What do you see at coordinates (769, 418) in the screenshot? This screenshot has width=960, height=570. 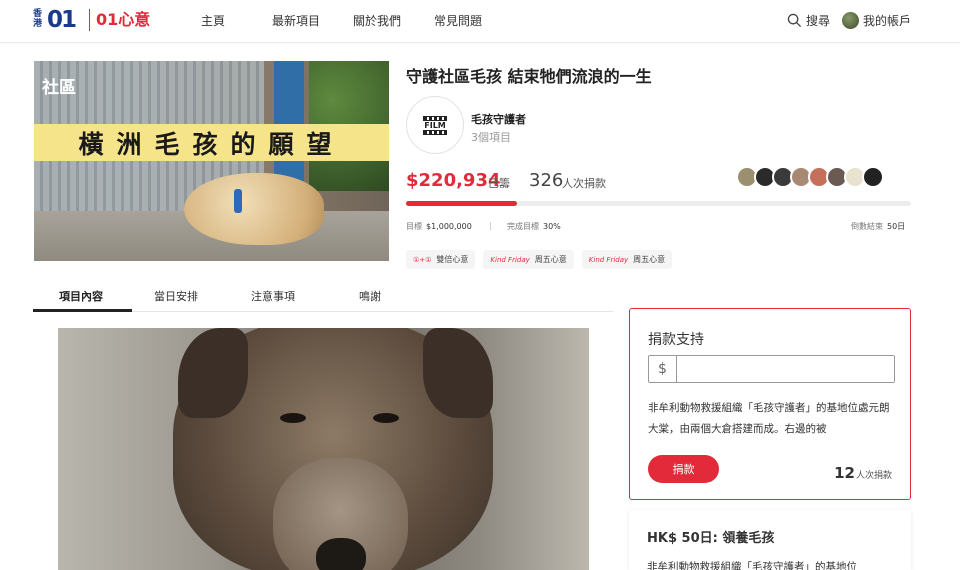 I see `donate-description: 非牟利動物救援組織「毛孩守護者」的基地位處元朗大棠，由兩個大倉搭建而成。右邊的被` at bounding box center [769, 418].